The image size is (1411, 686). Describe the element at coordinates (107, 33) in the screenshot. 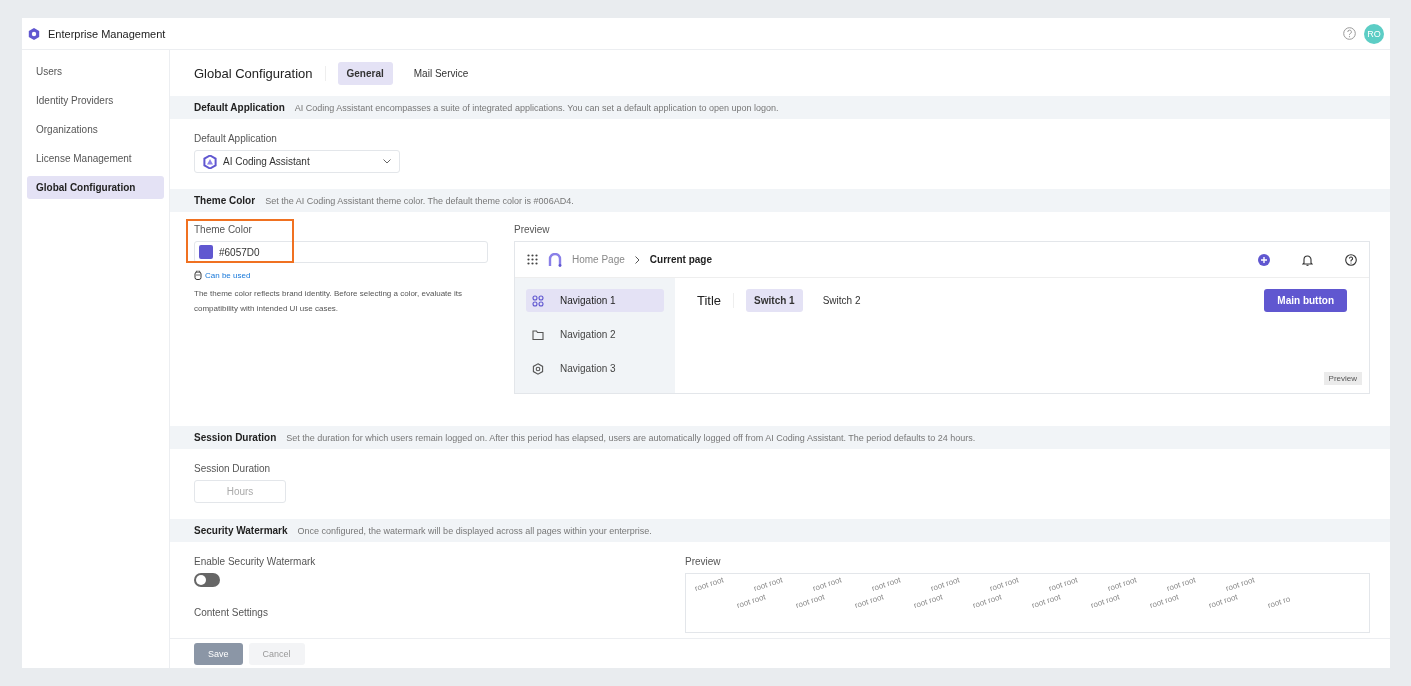

I see `app-title: Enterprise Management` at that location.